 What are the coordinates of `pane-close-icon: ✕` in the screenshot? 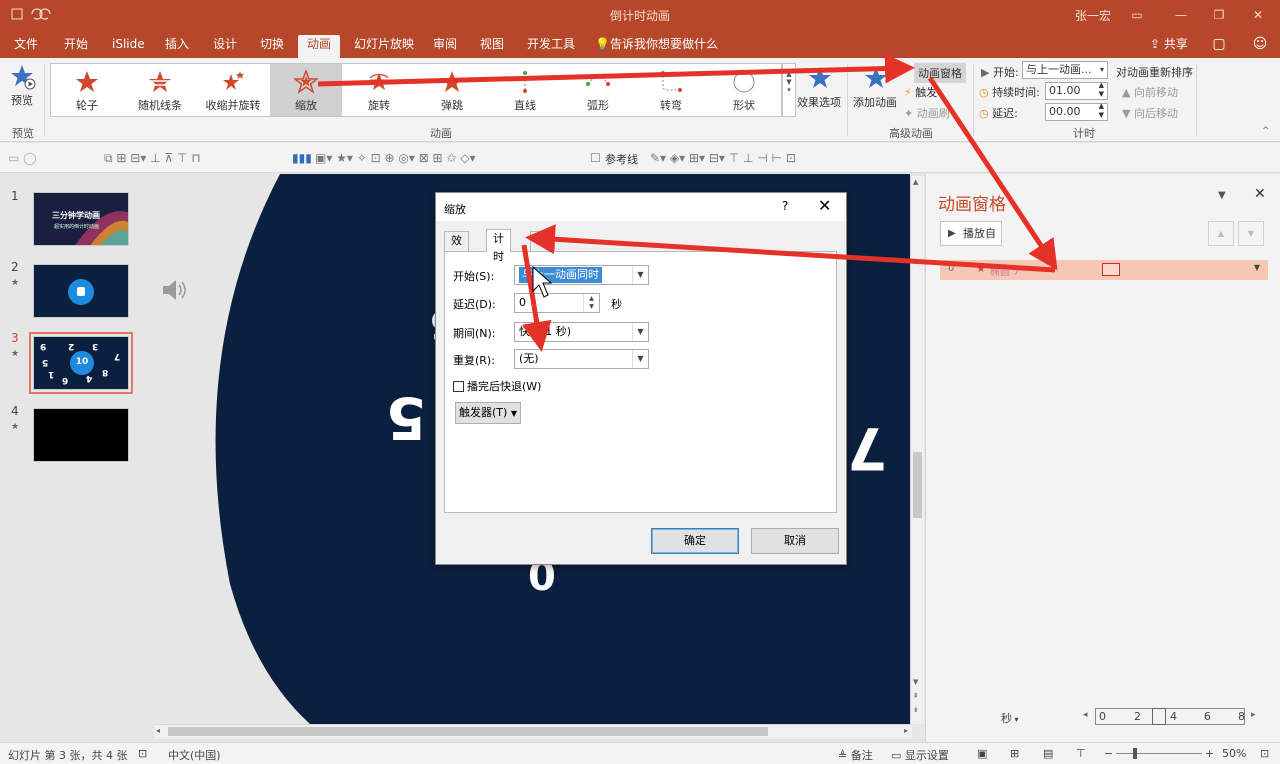 It's located at (1260, 194).